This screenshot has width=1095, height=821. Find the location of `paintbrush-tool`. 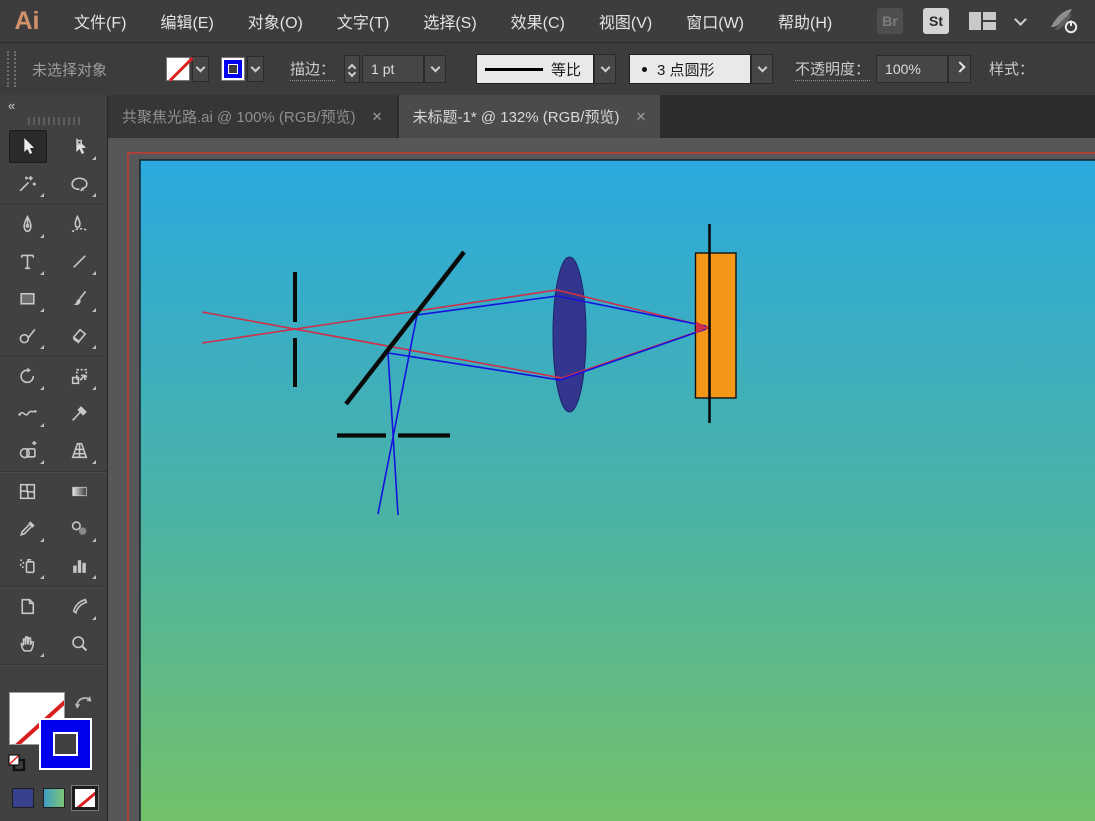

paintbrush-tool is located at coordinates (80, 298).